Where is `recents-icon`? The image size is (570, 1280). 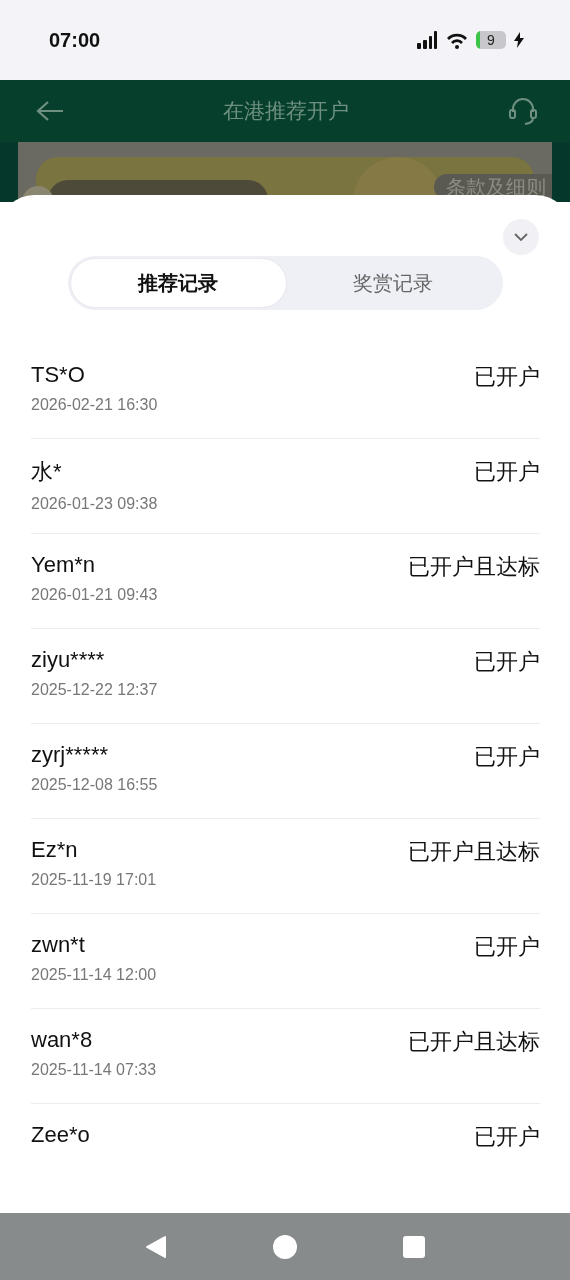
recents-icon is located at coordinates (414, 1246).